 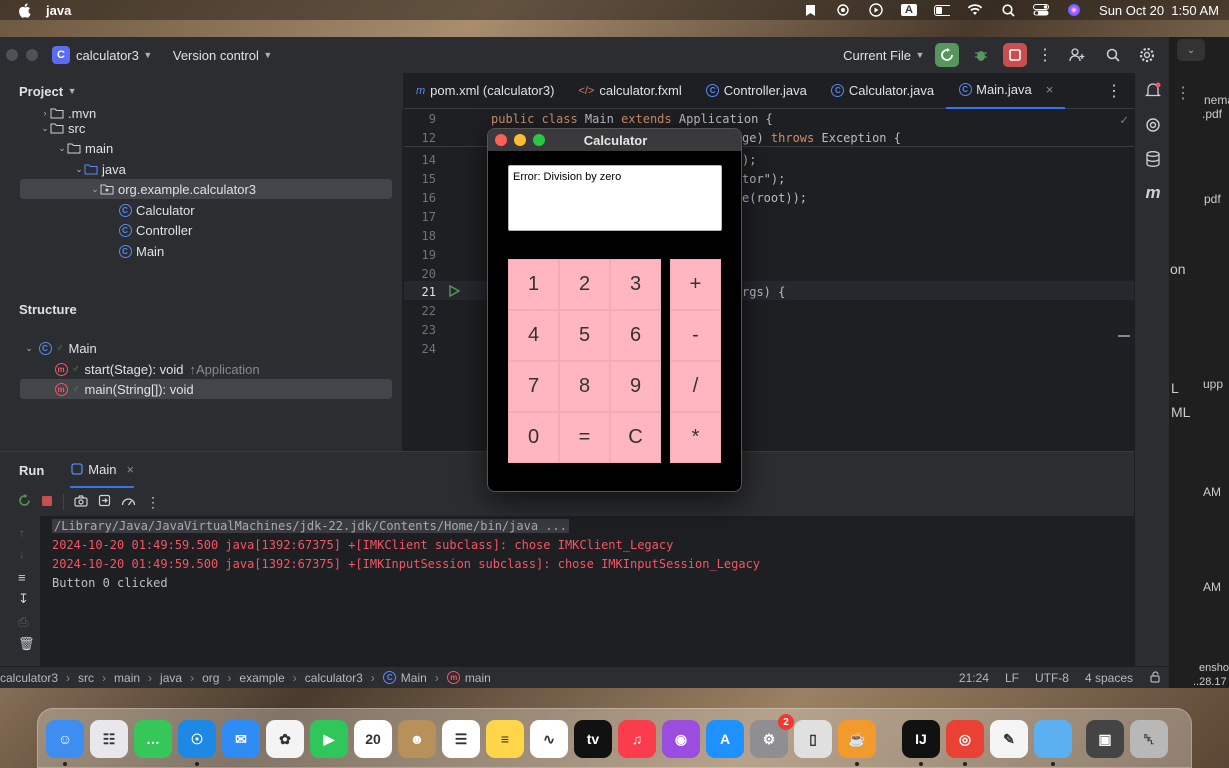 What do you see at coordinates (414, 678) in the screenshot?
I see `breadcrumb-item: Main` at bounding box center [414, 678].